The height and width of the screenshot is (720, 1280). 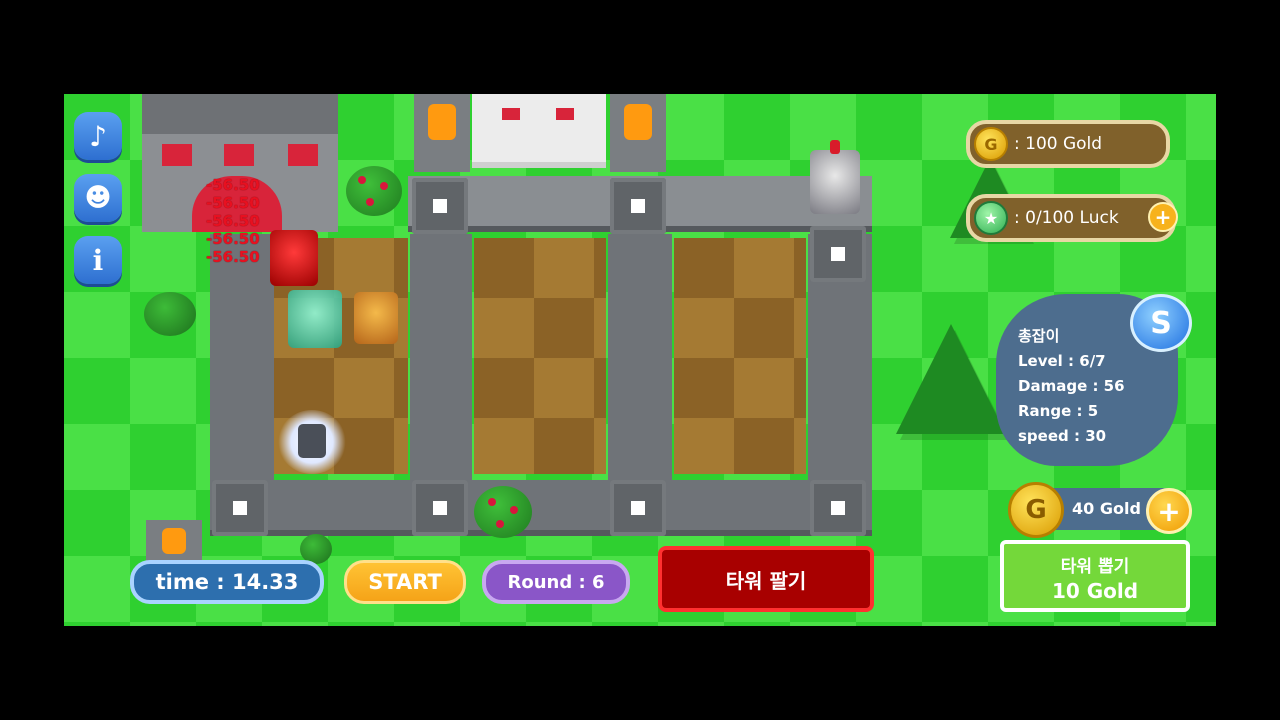 I want to click on white-gate, so click(x=539, y=131).